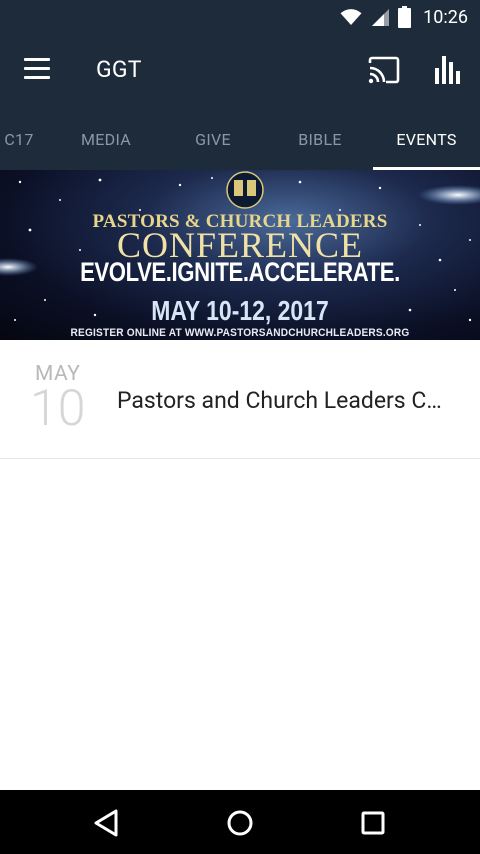 This screenshot has width=480, height=854. What do you see at coordinates (240, 272) in the screenshot?
I see `banner-tagline: EVOLVE.IGNITE.ACCELERATE.` at bounding box center [240, 272].